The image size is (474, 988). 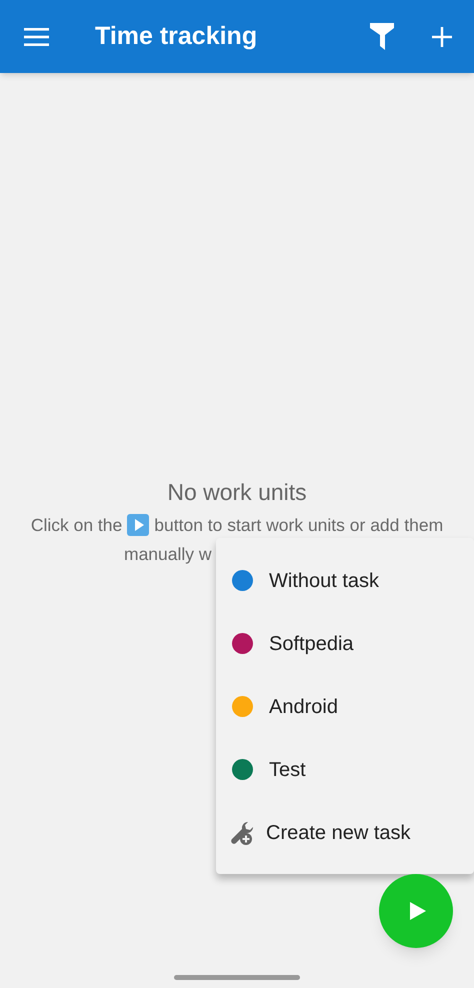 What do you see at coordinates (345, 643) in the screenshot?
I see `menu-item: Softpedia` at bounding box center [345, 643].